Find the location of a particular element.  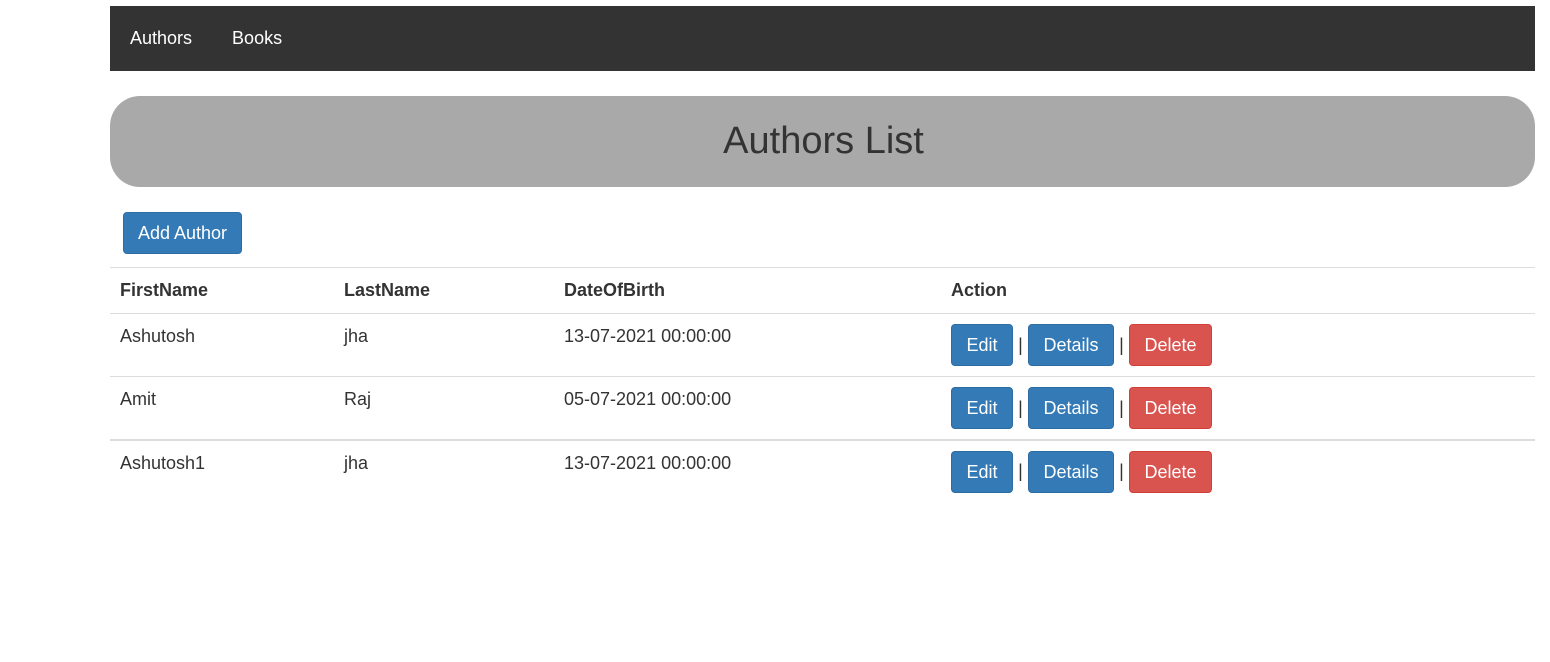

page-title: Authors List is located at coordinates (823, 141).